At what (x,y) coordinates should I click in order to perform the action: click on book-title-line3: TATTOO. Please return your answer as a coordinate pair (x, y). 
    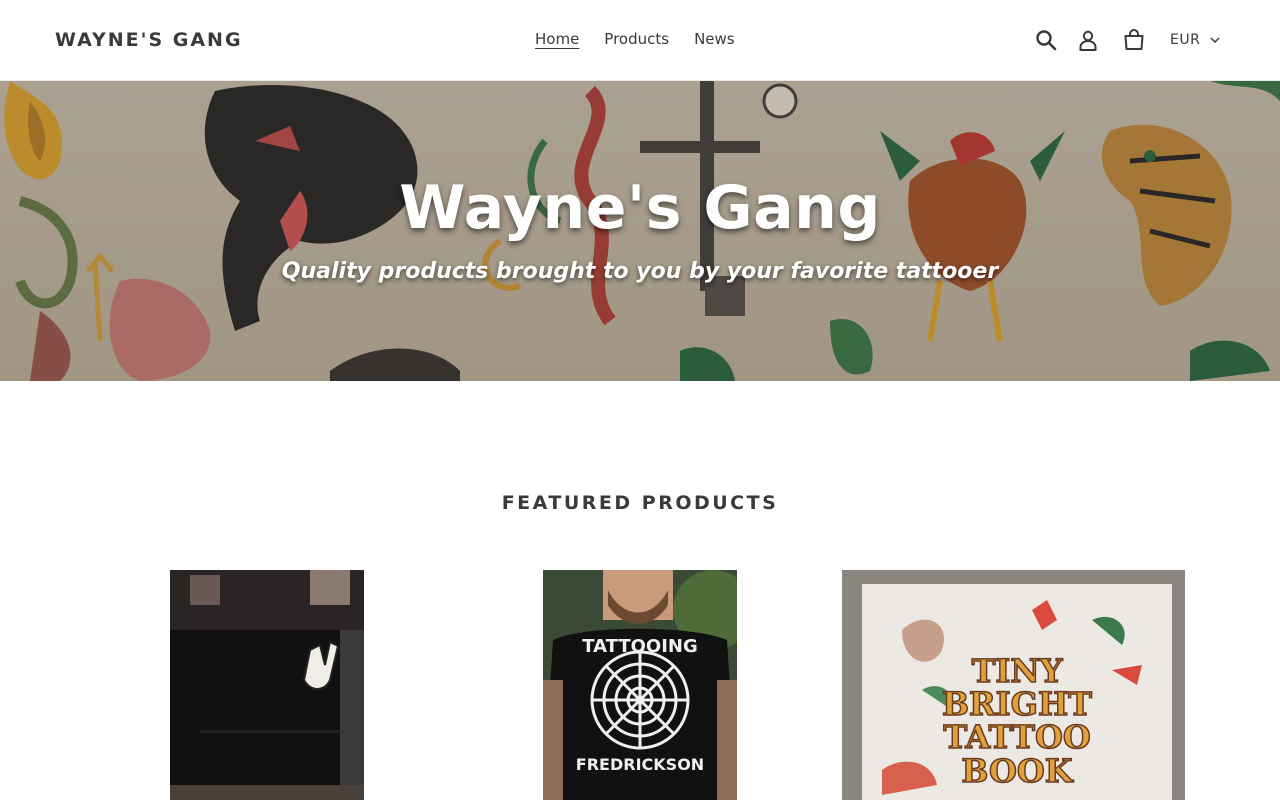
    Looking at the image, I should click on (1016, 737).